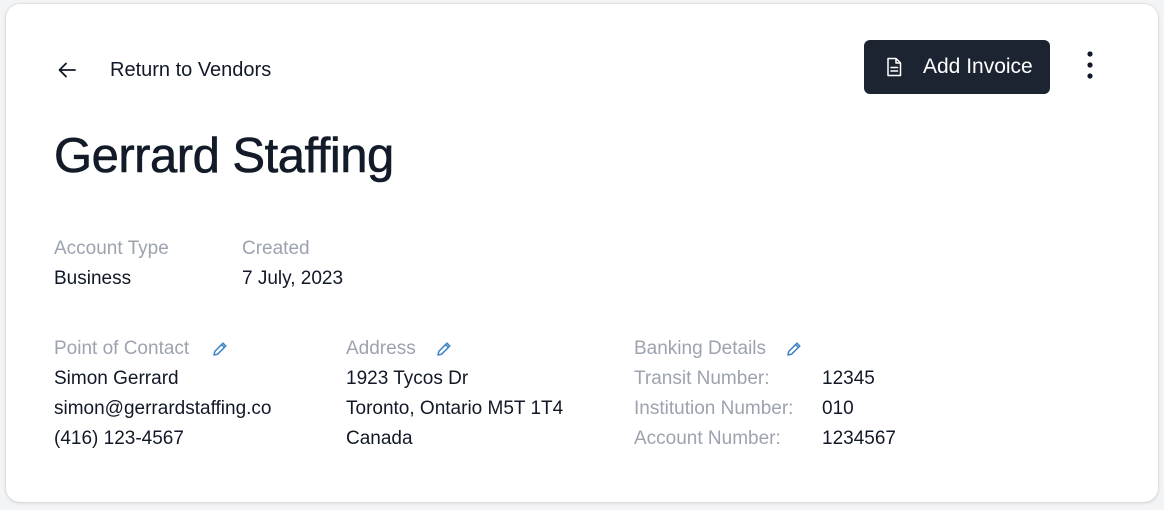 The height and width of the screenshot is (510, 1164). What do you see at coordinates (122, 348) in the screenshot?
I see `point-of-contact-label: Point of Contact` at bounding box center [122, 348].